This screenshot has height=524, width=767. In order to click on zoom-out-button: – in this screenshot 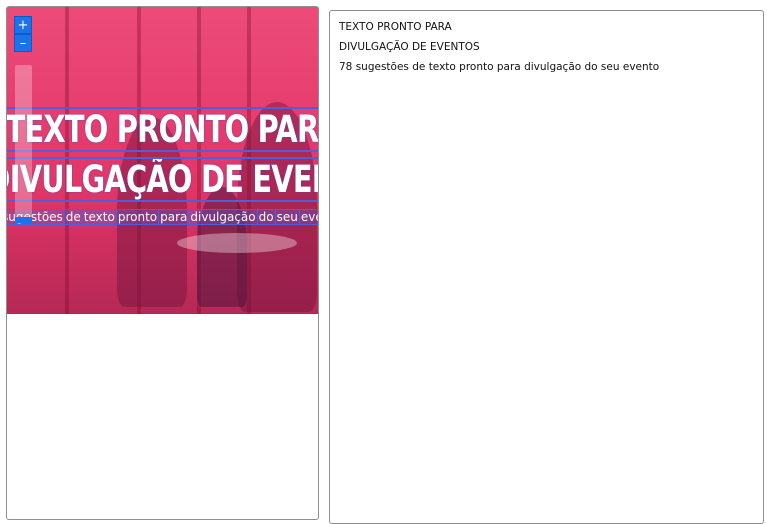, I will do `click(23, 43)`.